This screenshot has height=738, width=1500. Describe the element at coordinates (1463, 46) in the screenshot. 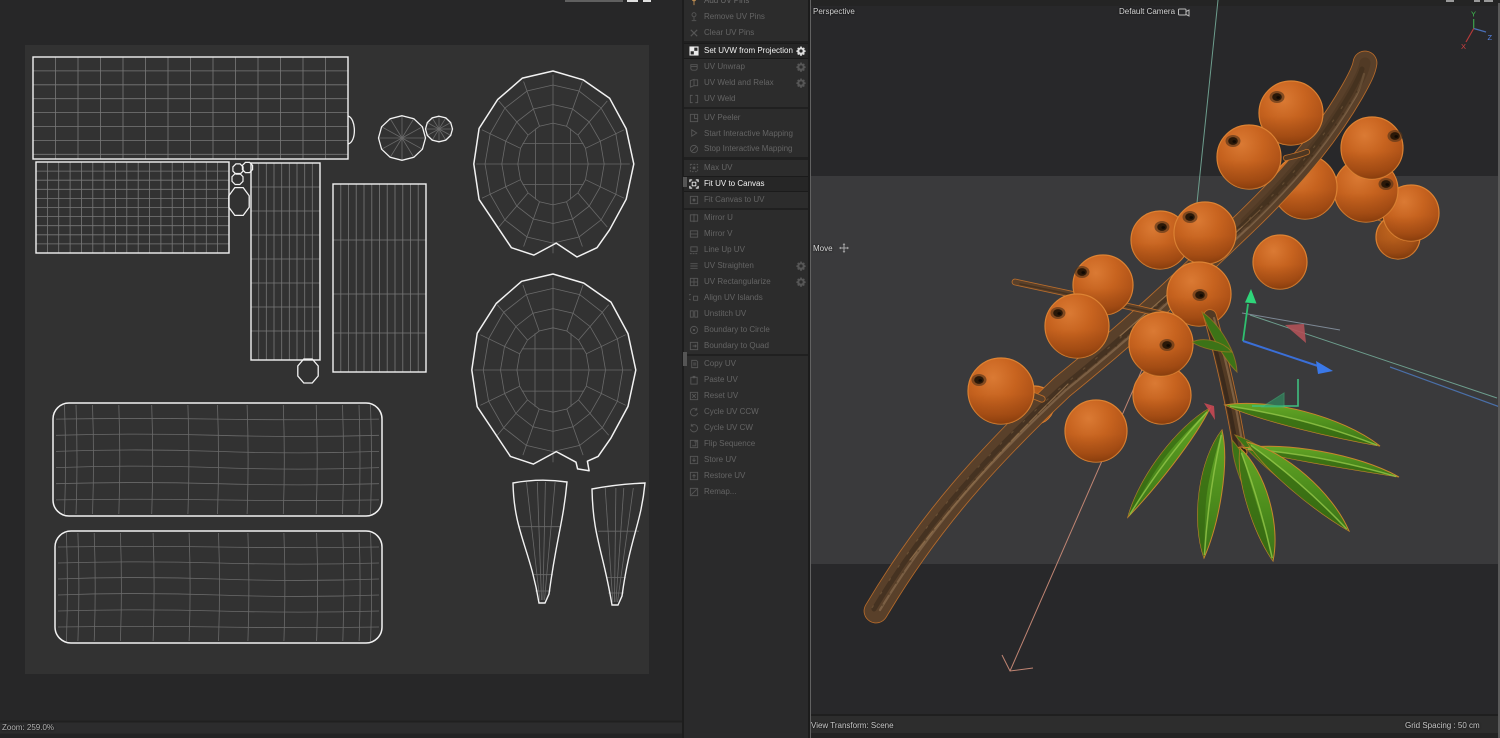

I see `svg-text: X` at that location.